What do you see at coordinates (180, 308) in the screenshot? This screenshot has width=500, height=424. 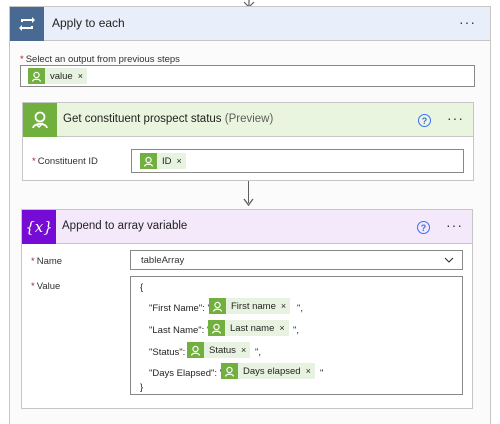 I see `first-name-key: "First Name": "` at bounding box center [180, 308].